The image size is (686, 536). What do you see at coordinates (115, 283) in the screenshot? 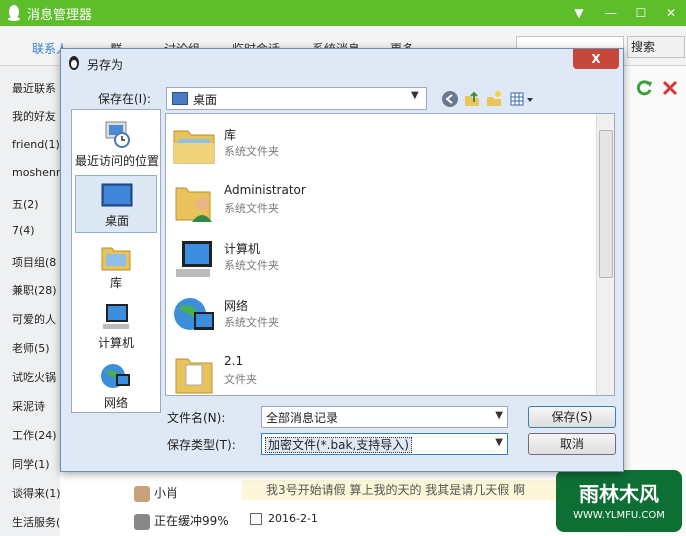
I see `place-label: 库` at bounding box center [115, 283].